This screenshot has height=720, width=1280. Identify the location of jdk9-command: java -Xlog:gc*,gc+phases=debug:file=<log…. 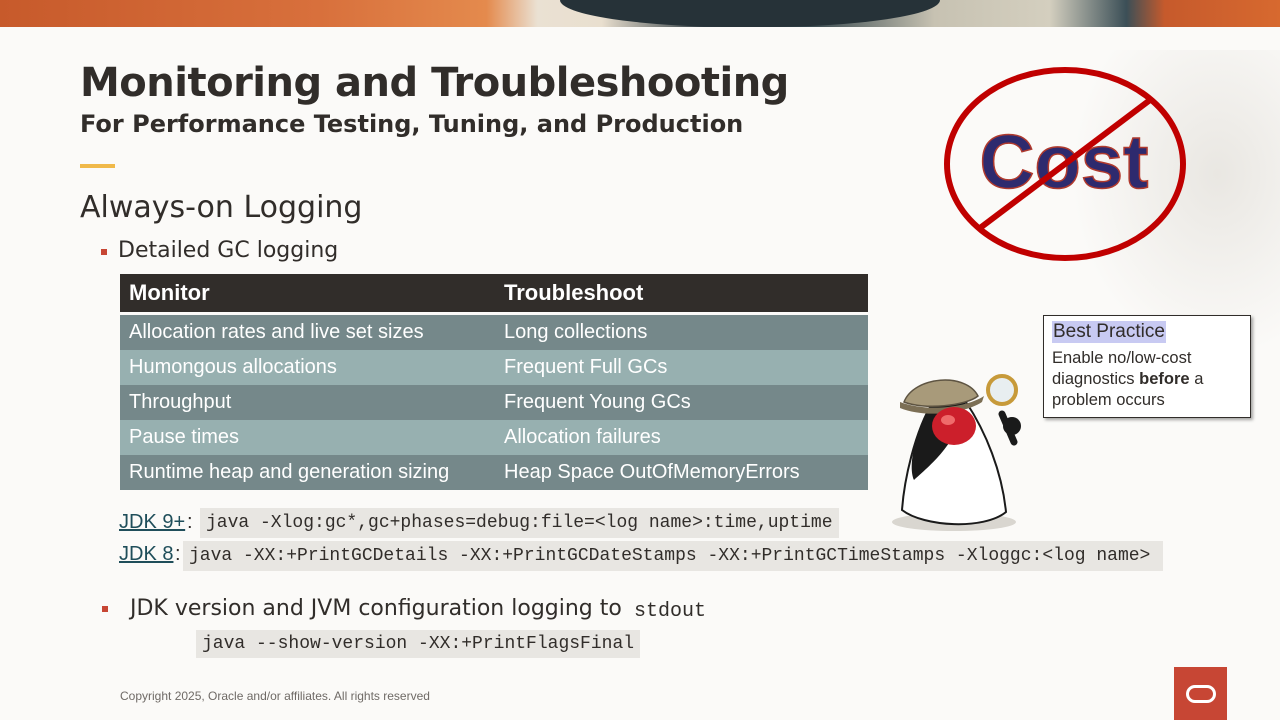
(519, 523).